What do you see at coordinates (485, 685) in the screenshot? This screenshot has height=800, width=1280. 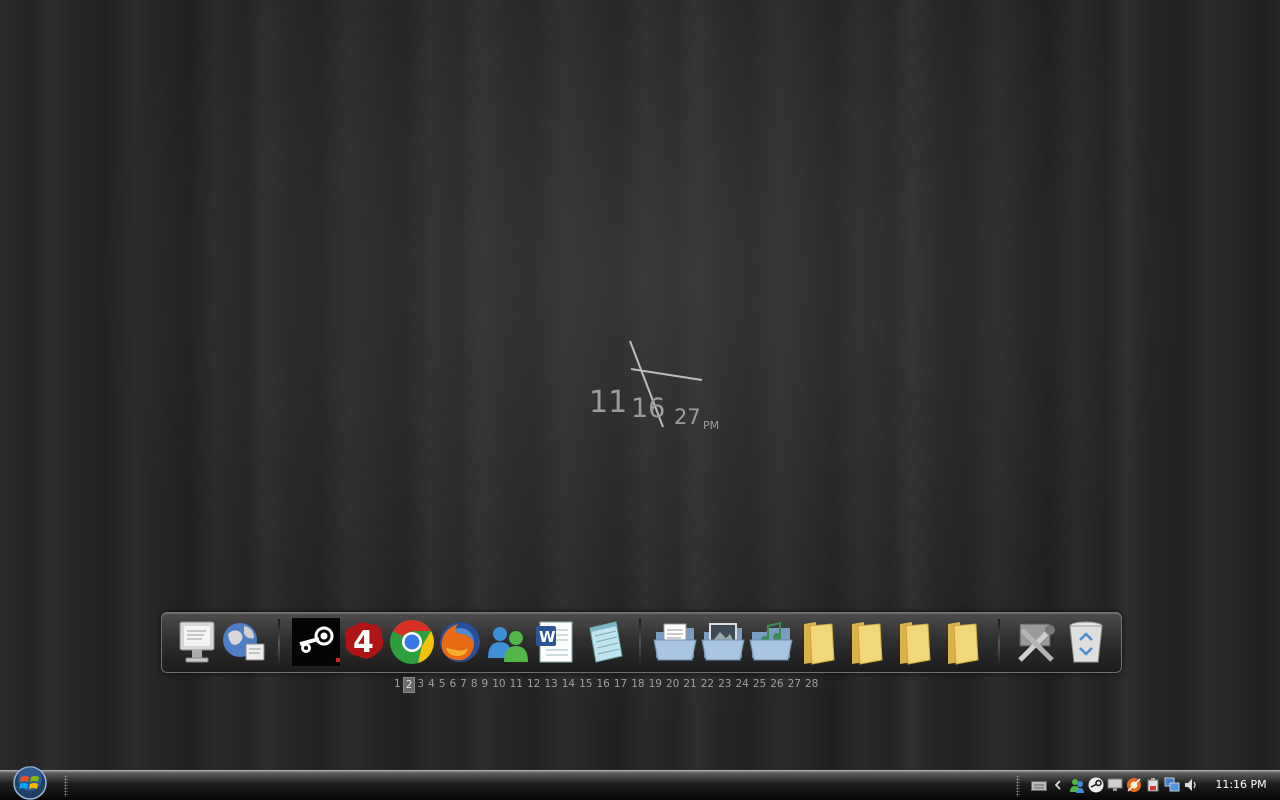 I see `pager-page-9: 9` at bounding box center [485, 685].